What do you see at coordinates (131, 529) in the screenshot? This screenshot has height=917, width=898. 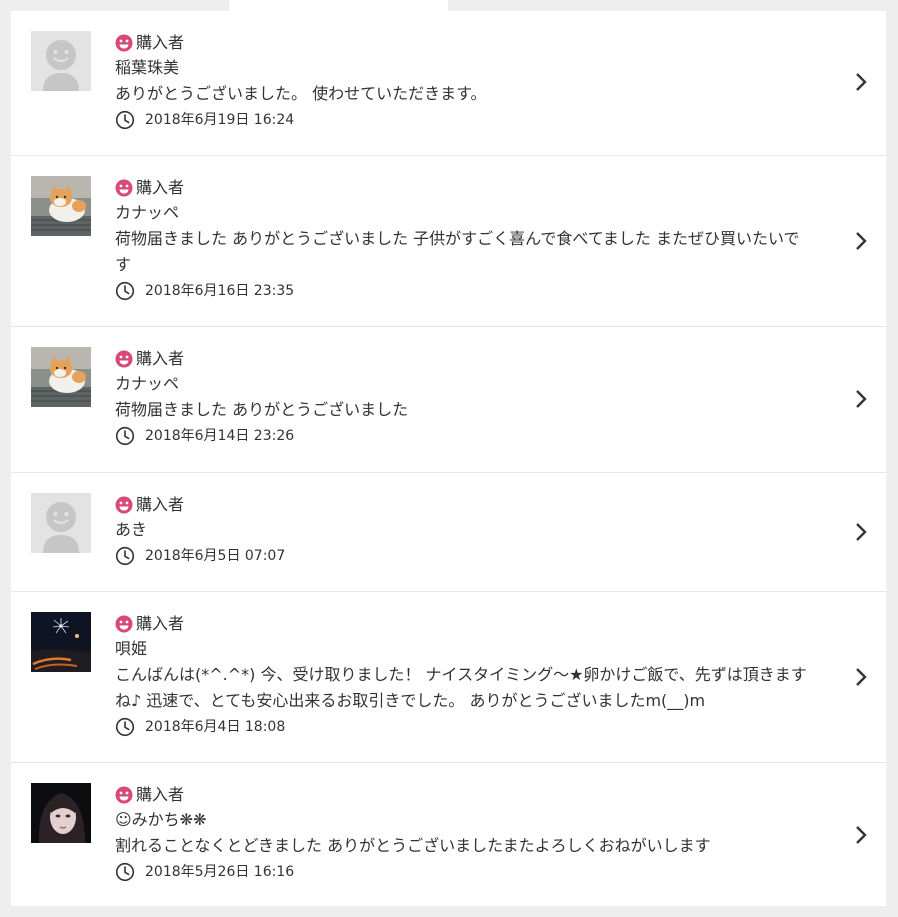 I see `reviewer-name: あき` at bounding box center [131, 529].